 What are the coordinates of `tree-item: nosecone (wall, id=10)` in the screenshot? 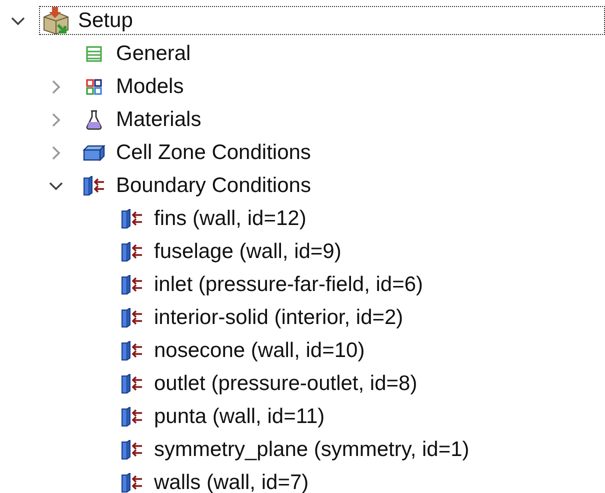 It's located at (360, 350).